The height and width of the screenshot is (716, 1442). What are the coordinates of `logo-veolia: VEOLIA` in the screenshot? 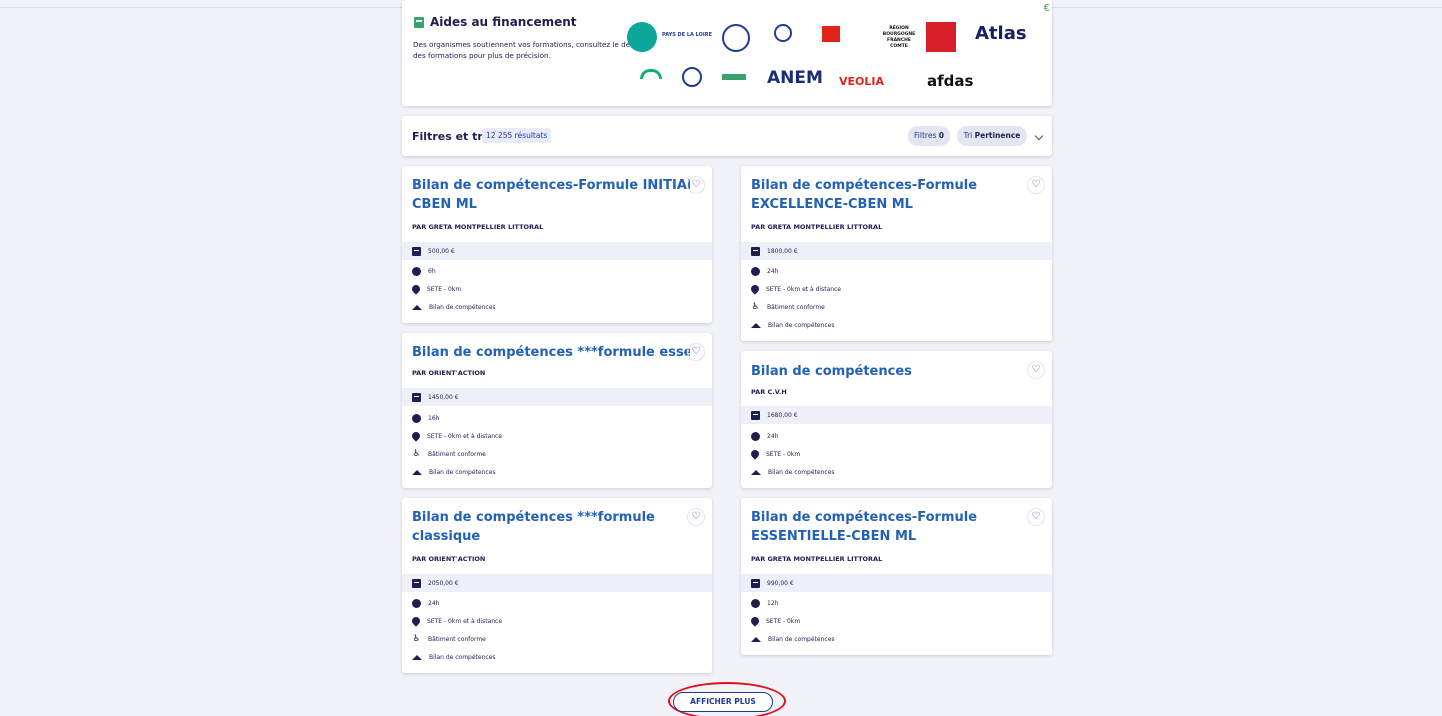 It's located at (861, 81).